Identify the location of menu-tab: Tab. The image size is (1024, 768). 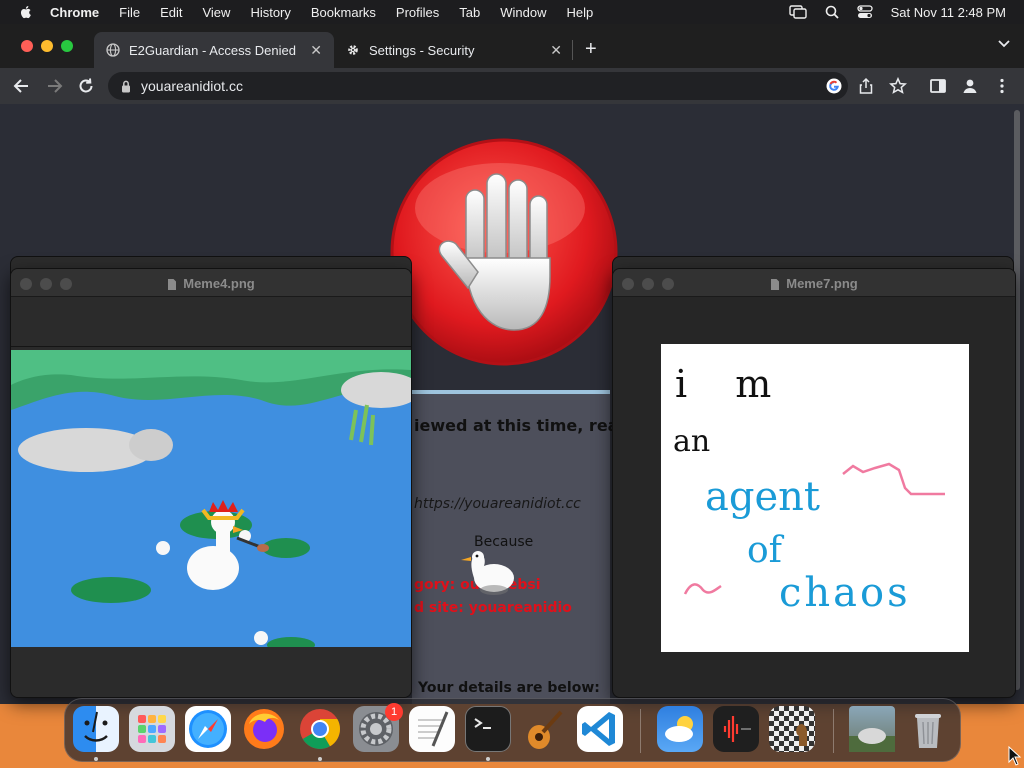
(469, 12).